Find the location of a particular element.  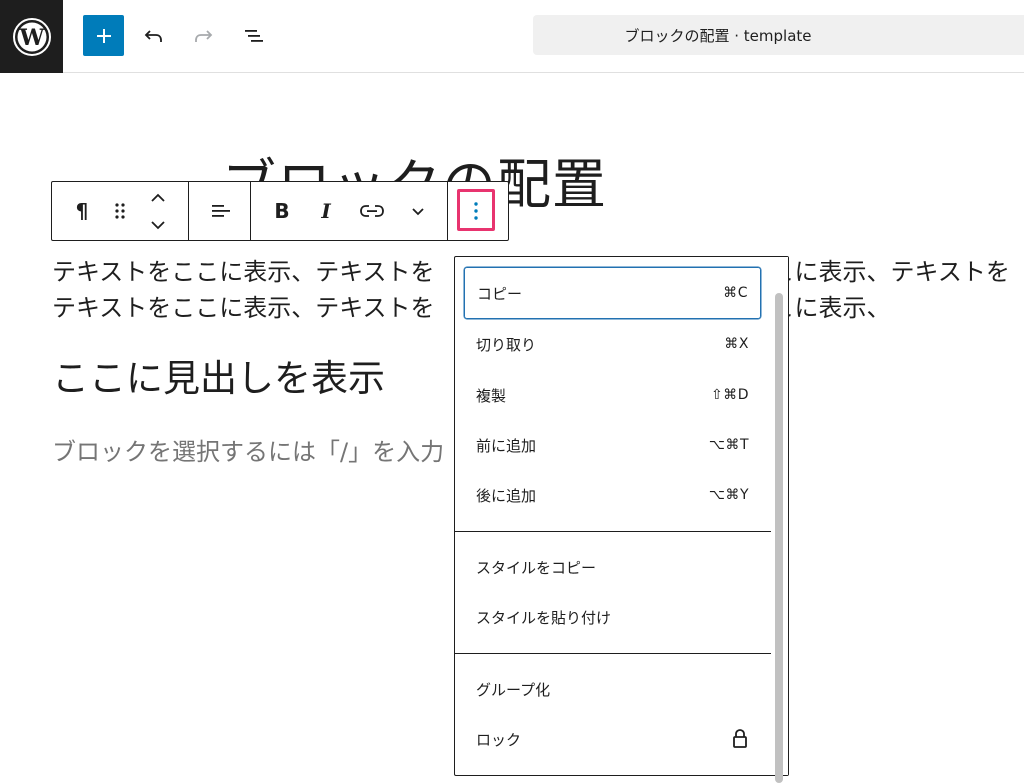

menu-item-shortcut: ⇧⌘D is located at coordinates (729, 395).